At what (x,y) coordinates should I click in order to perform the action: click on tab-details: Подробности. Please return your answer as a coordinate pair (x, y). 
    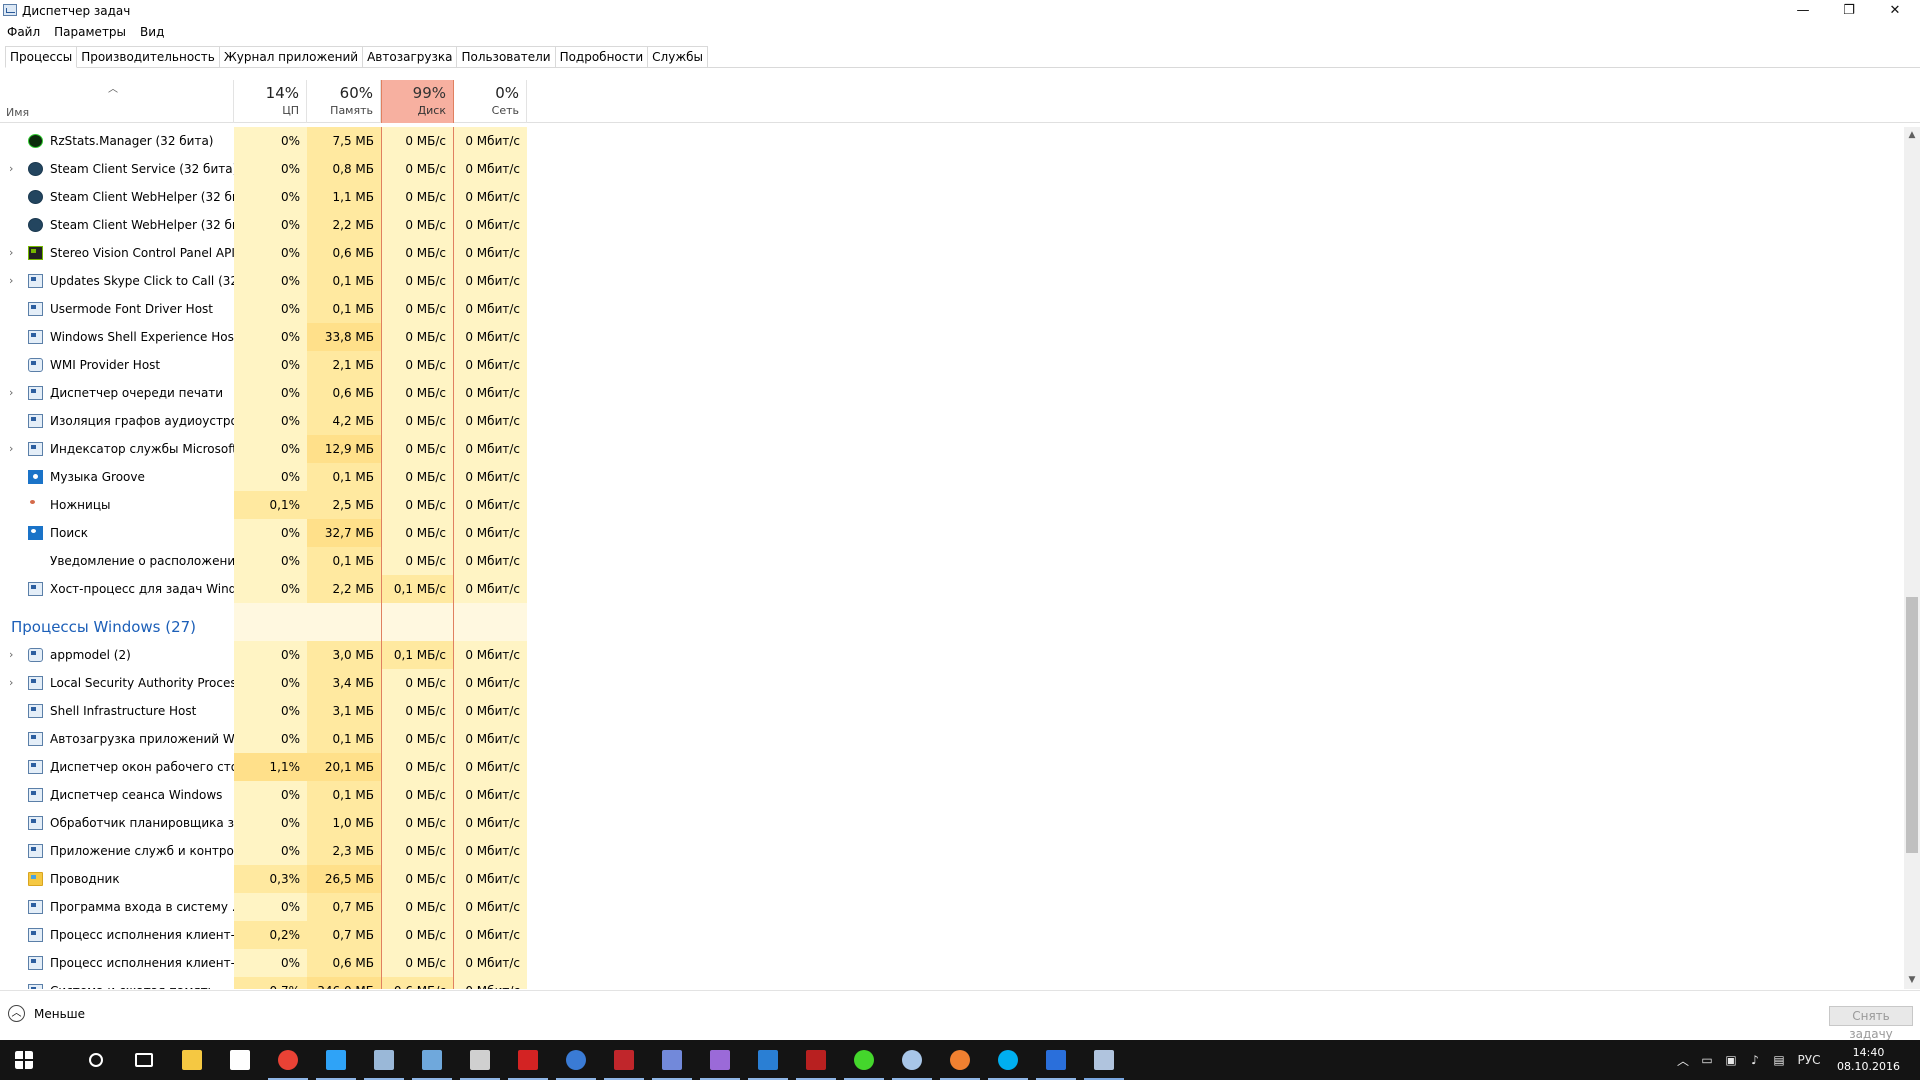
    Looking at the image, I should click on (601, 56).